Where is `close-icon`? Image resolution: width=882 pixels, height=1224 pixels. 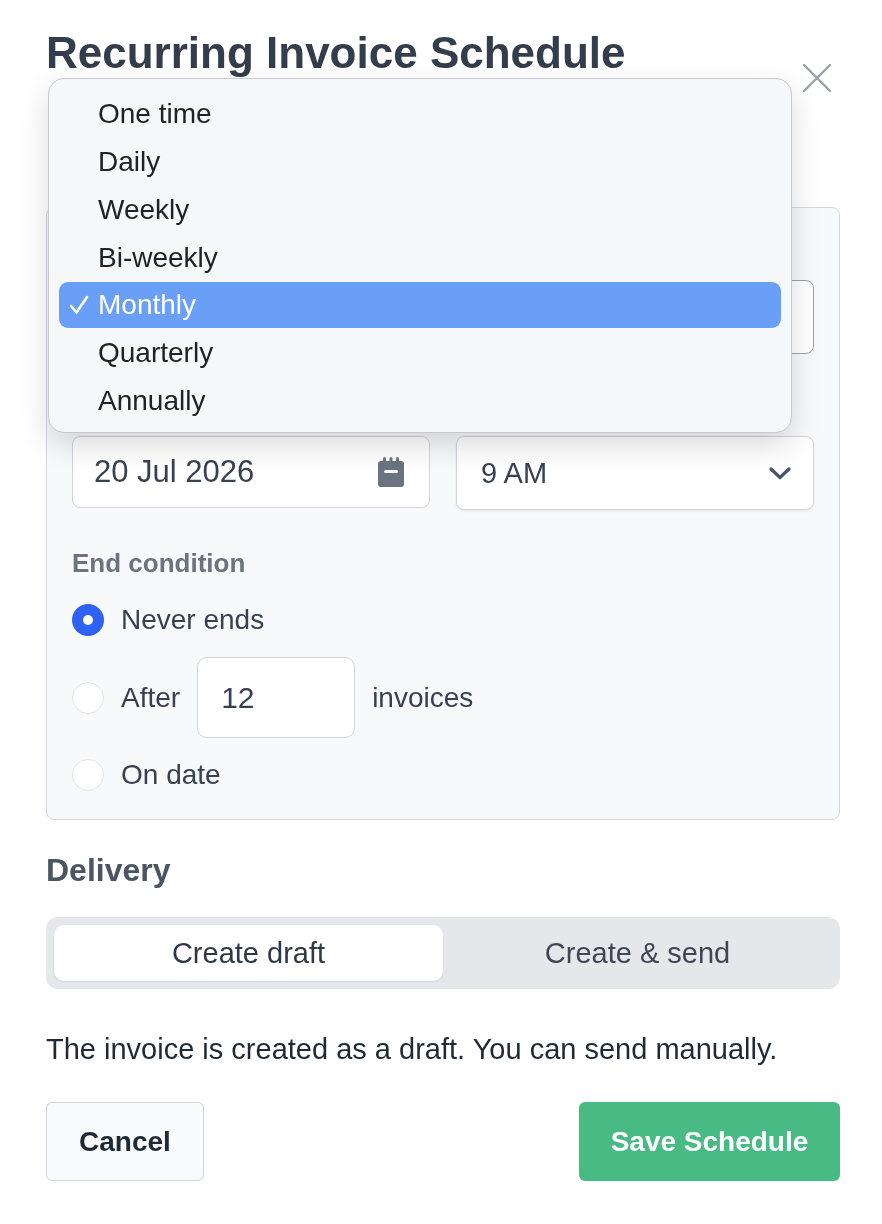 close-icon is located at coordinates (817, 78).